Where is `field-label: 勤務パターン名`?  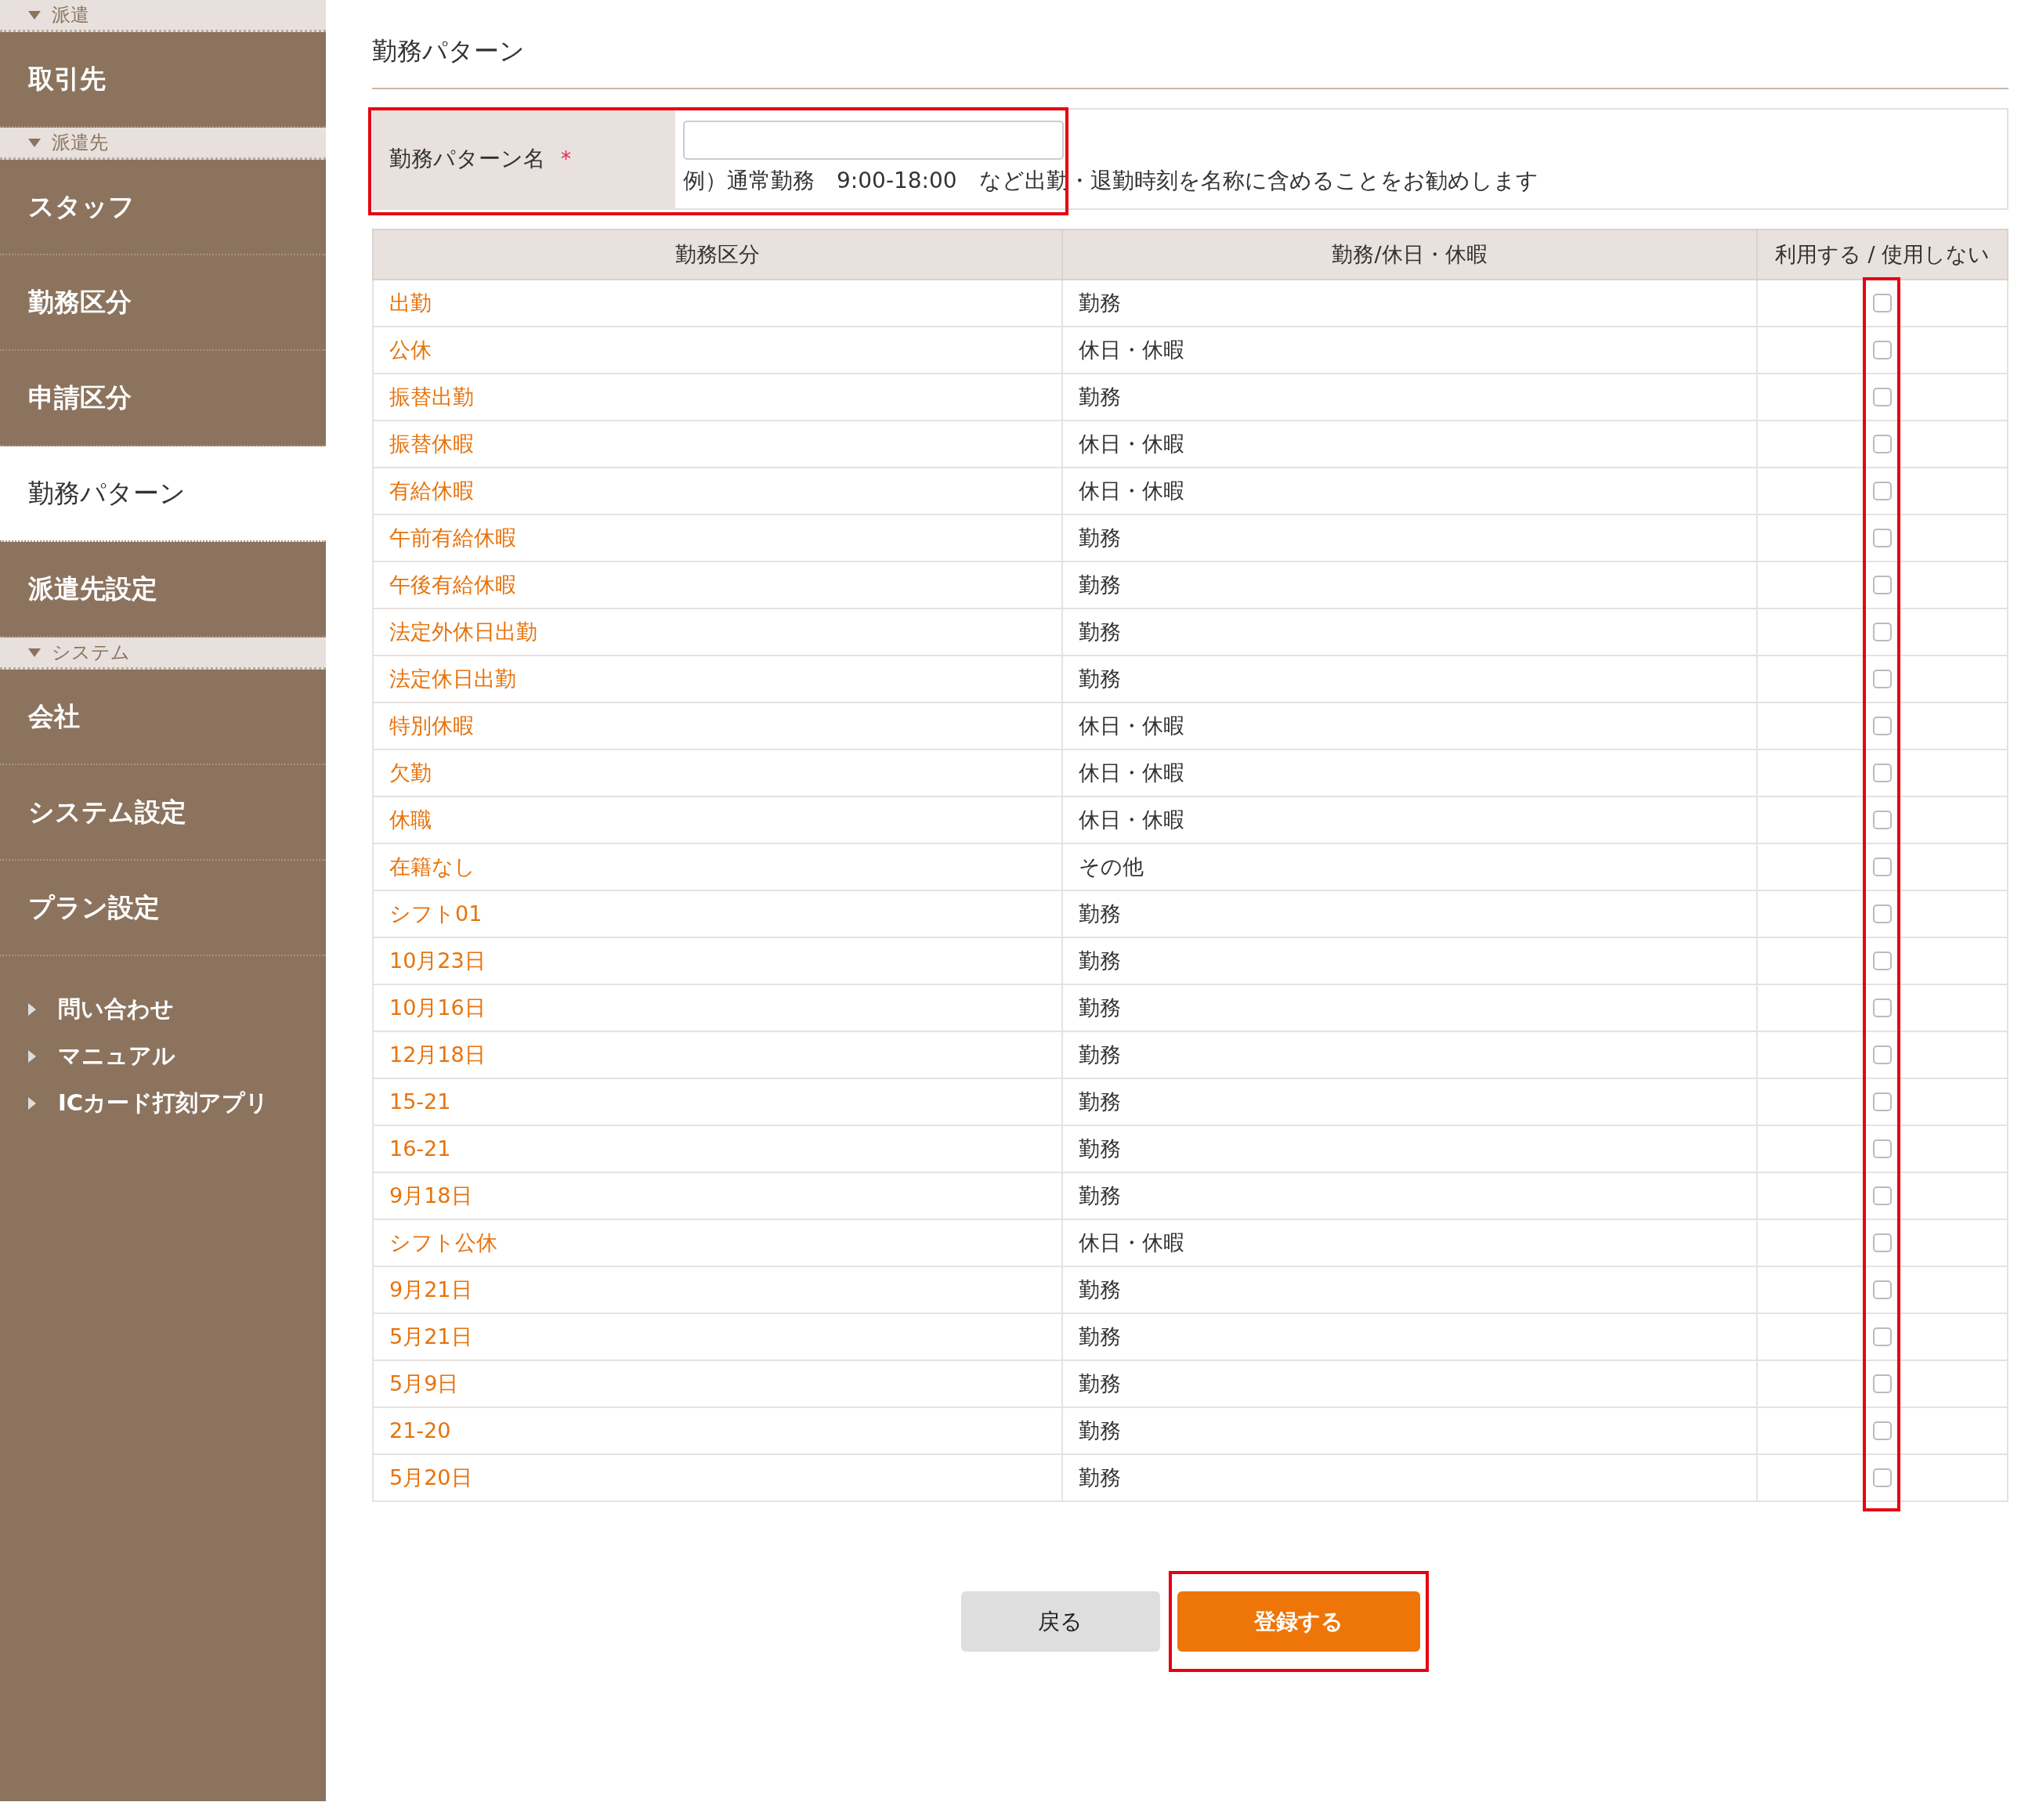 field-label: 勤務パターン名 is located at coordinates (467, 159).